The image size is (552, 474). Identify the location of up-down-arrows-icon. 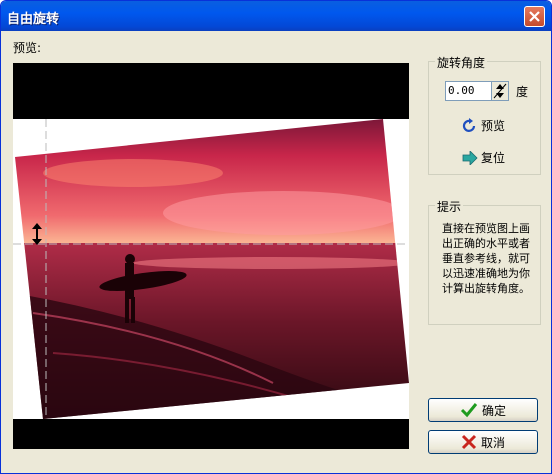
(500, 91).